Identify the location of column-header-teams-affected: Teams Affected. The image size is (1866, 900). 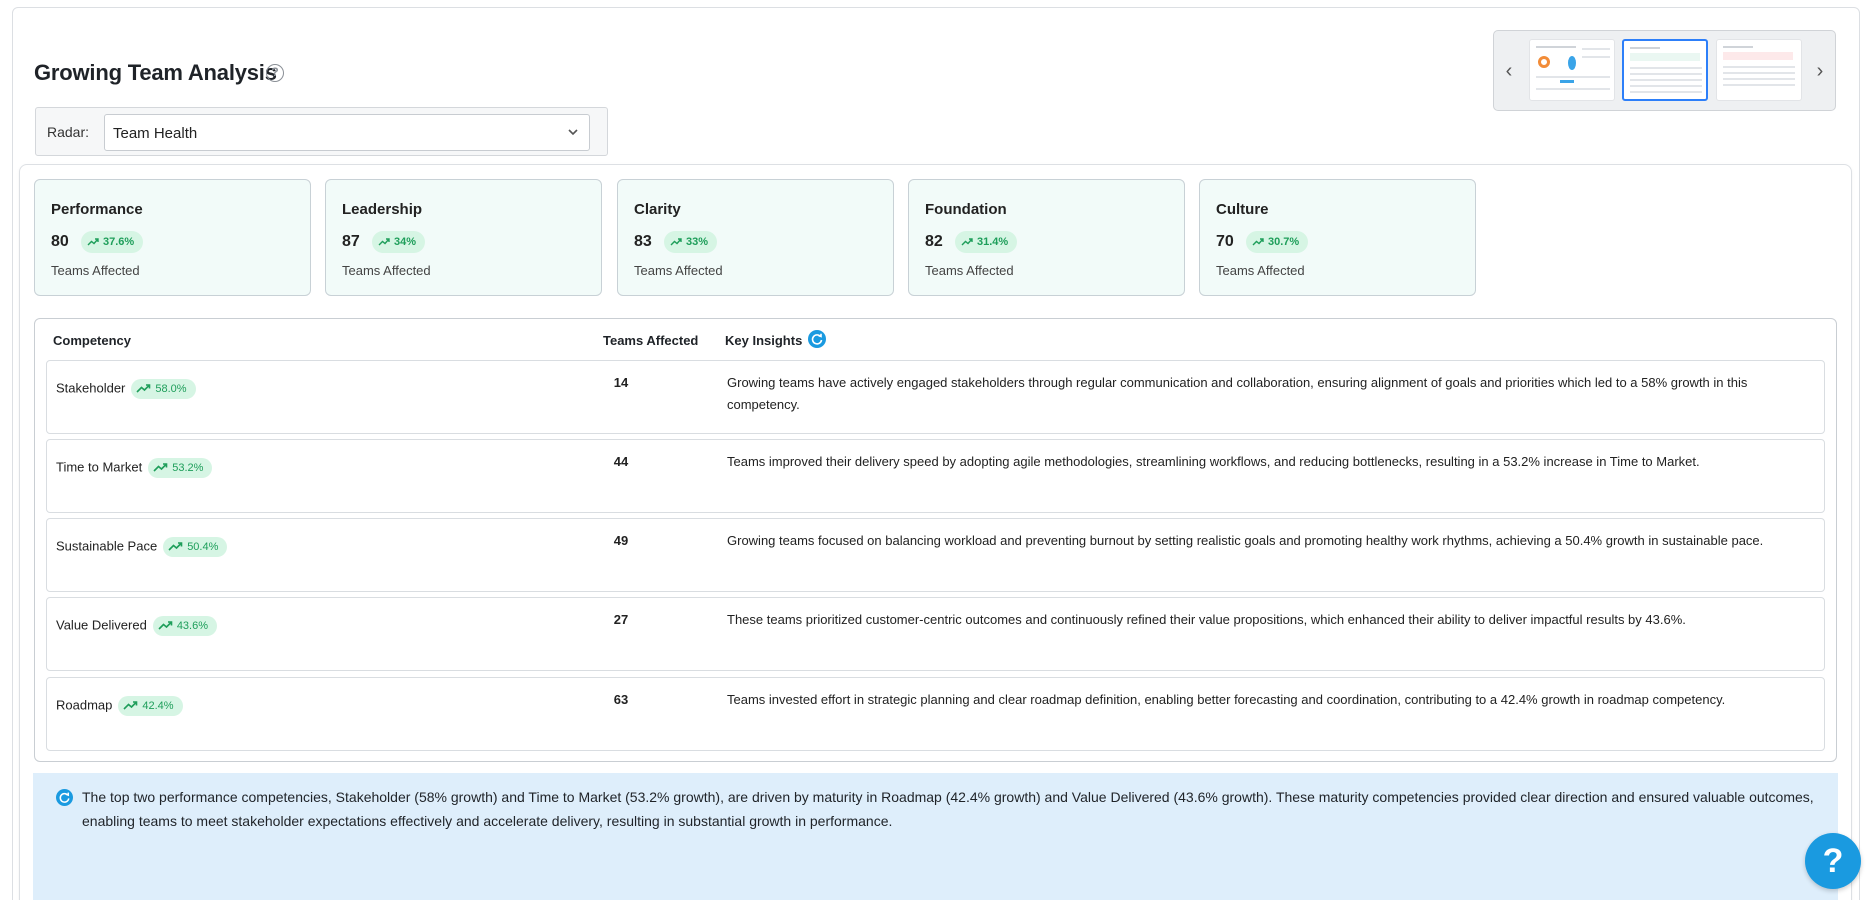
(651, 340).